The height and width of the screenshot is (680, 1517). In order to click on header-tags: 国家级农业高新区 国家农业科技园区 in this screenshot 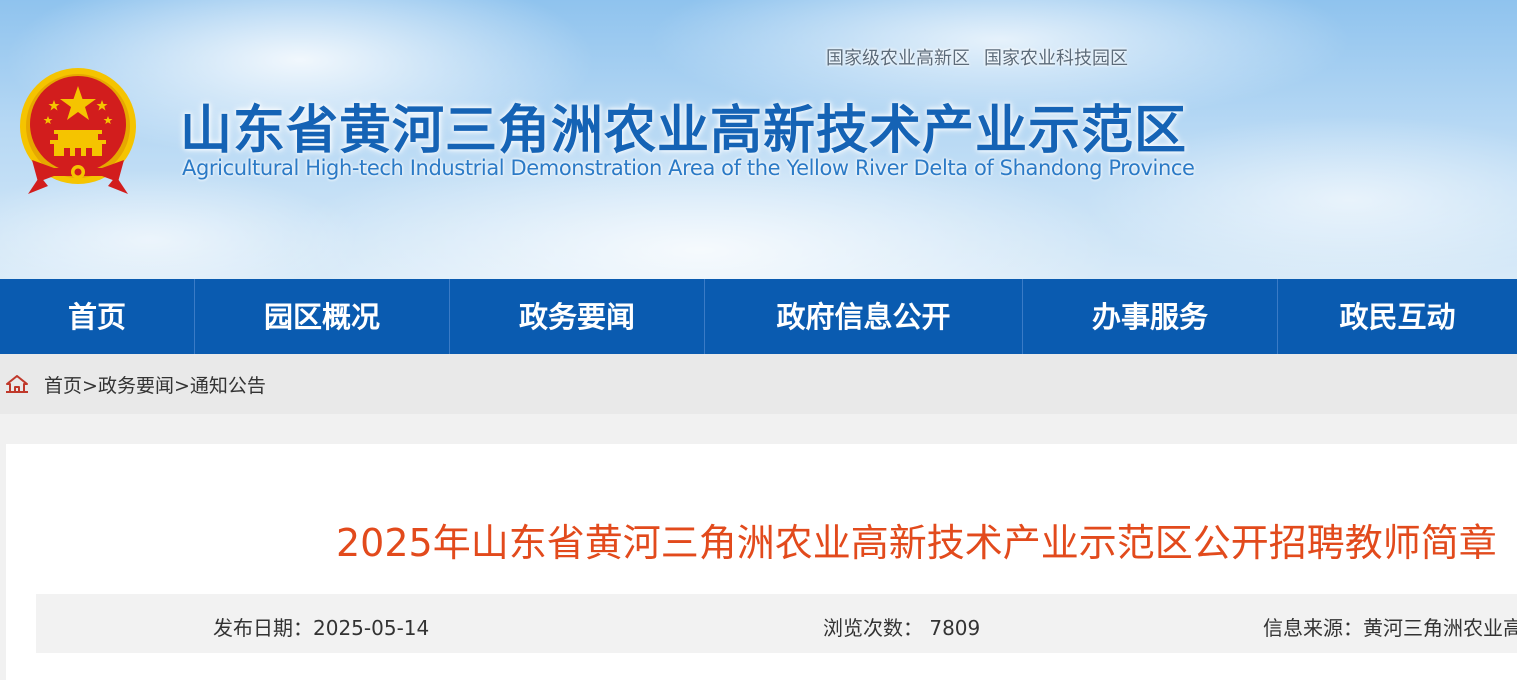, I will do `click(1016, 57)`.